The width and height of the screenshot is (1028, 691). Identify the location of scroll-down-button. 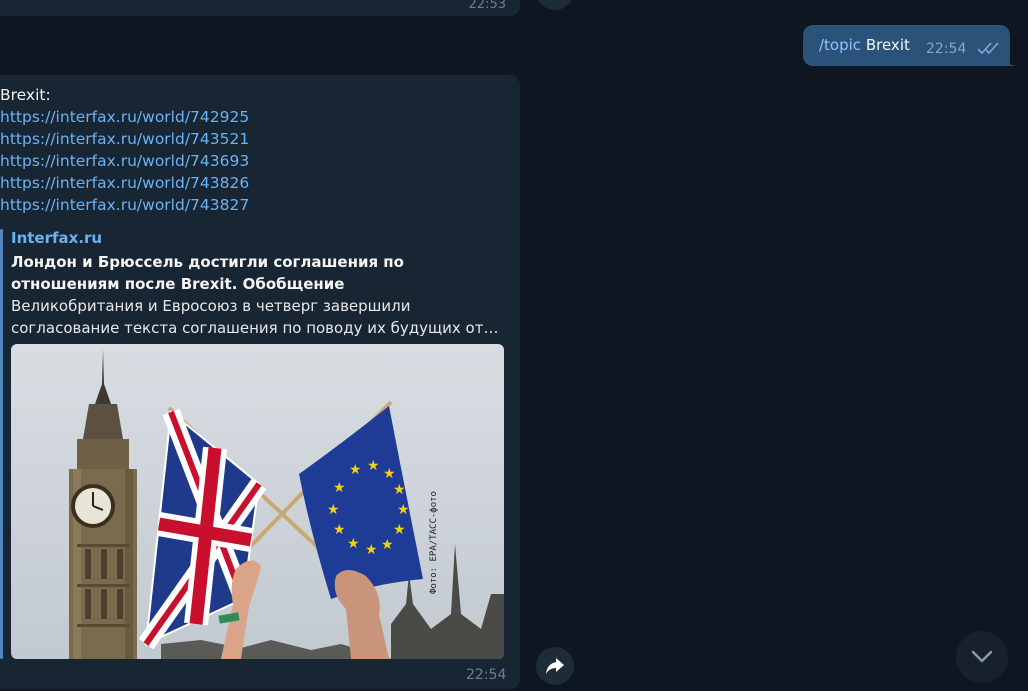
(982, 657).